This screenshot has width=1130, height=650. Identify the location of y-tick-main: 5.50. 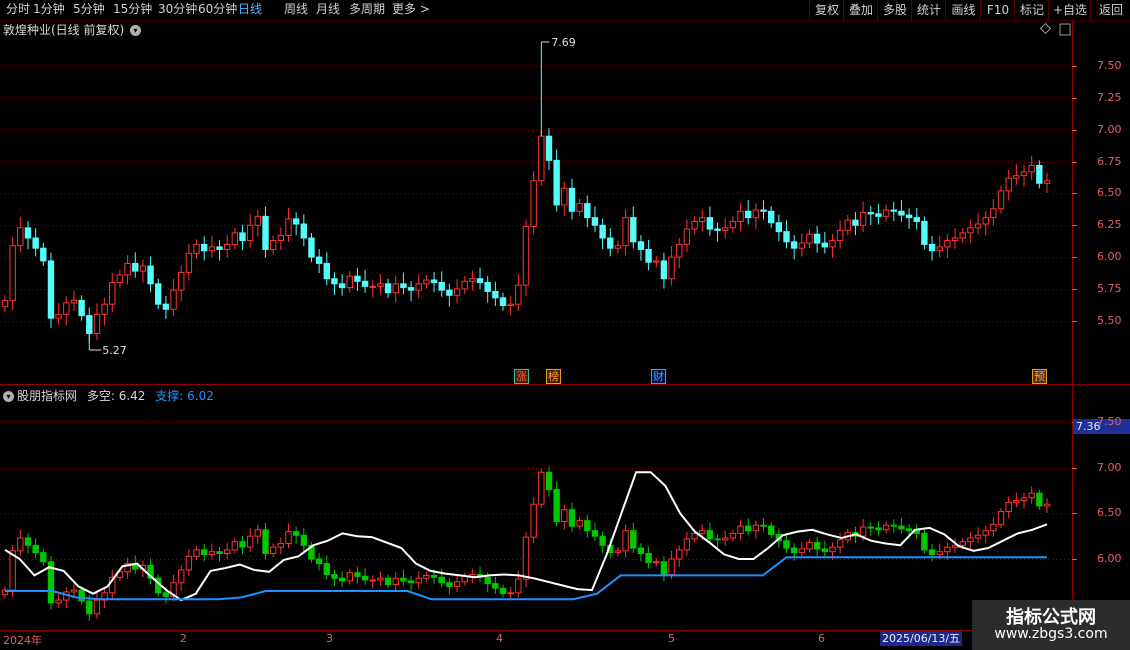
(1109, 320).